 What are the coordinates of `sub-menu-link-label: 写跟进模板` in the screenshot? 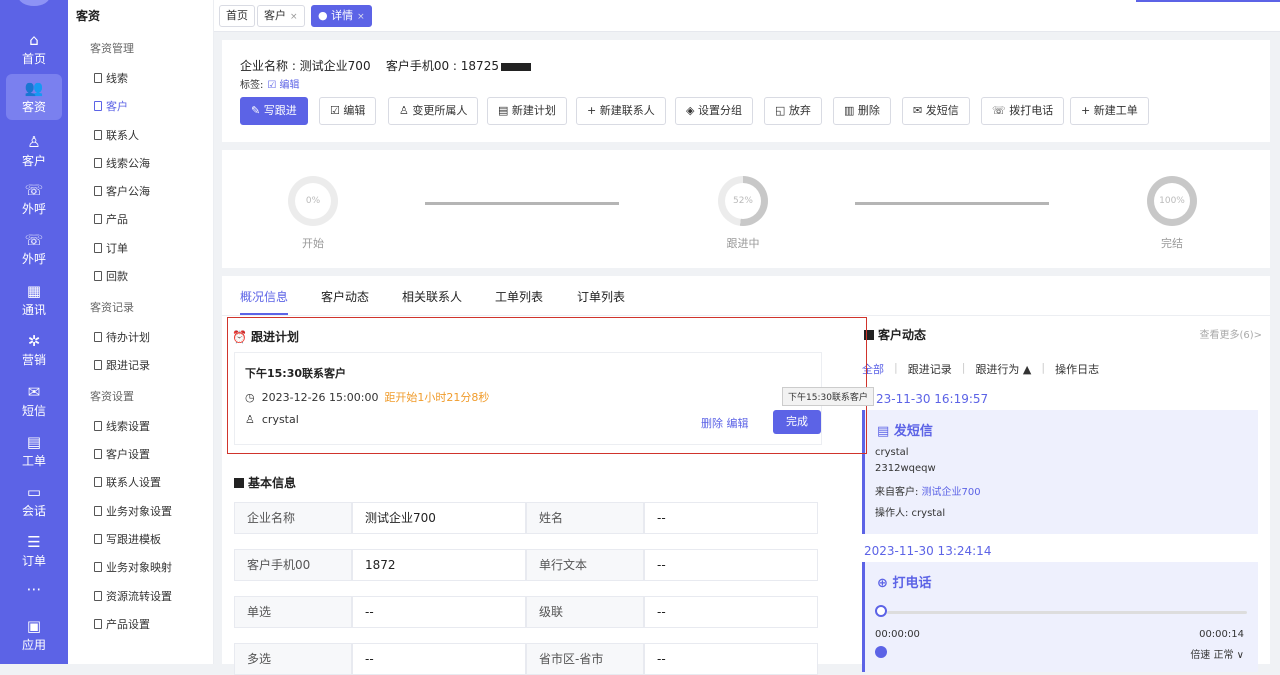 It's located at (133, 539).